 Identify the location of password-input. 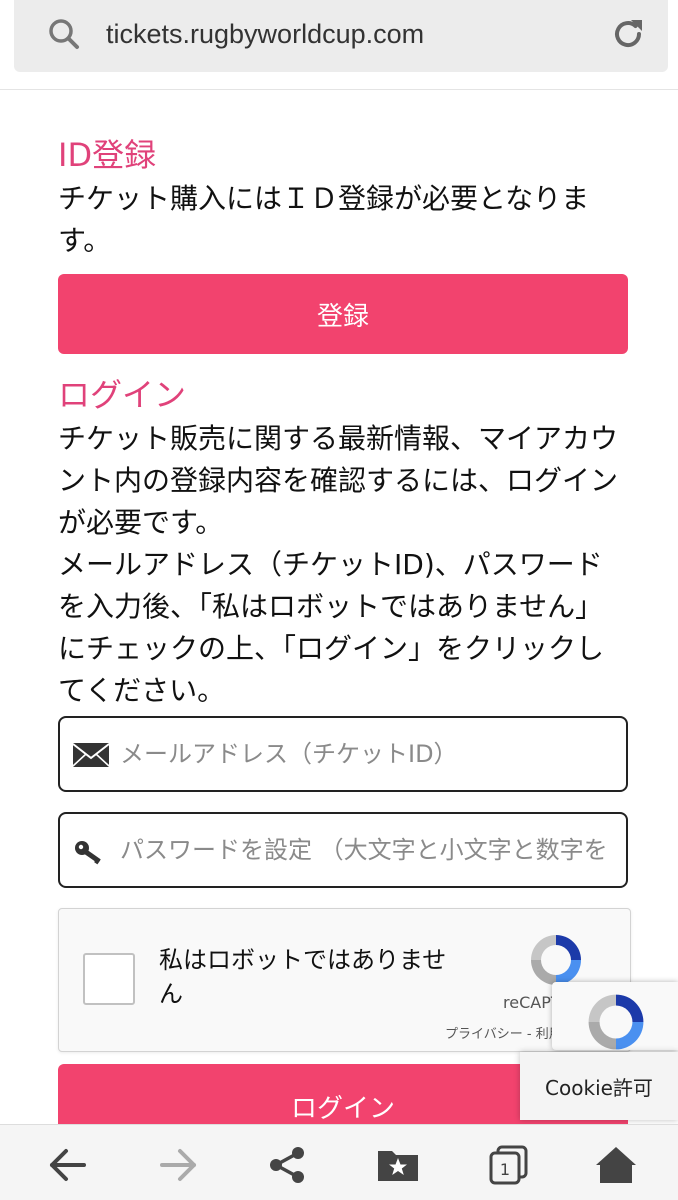
(372, 850).